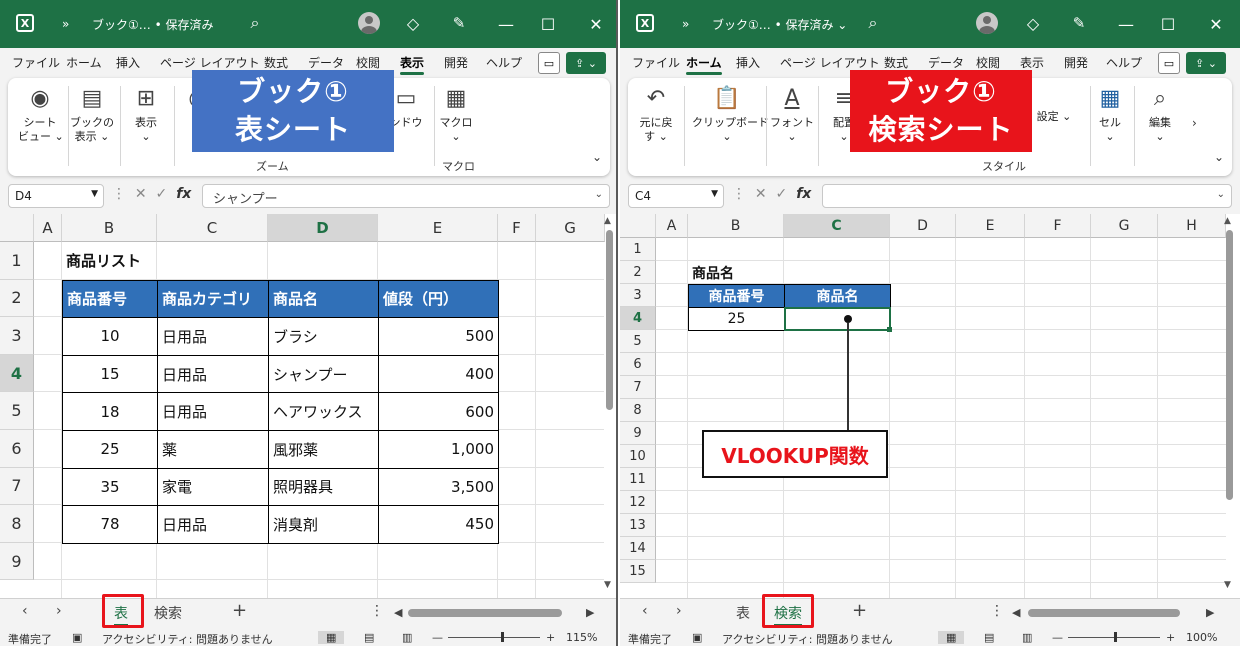 This screenshot has height=646, width=1240. What do you see at coordinates (110, 374) in the screenshot?
I see `table-cell: 15` at bounding box center [110, 374].